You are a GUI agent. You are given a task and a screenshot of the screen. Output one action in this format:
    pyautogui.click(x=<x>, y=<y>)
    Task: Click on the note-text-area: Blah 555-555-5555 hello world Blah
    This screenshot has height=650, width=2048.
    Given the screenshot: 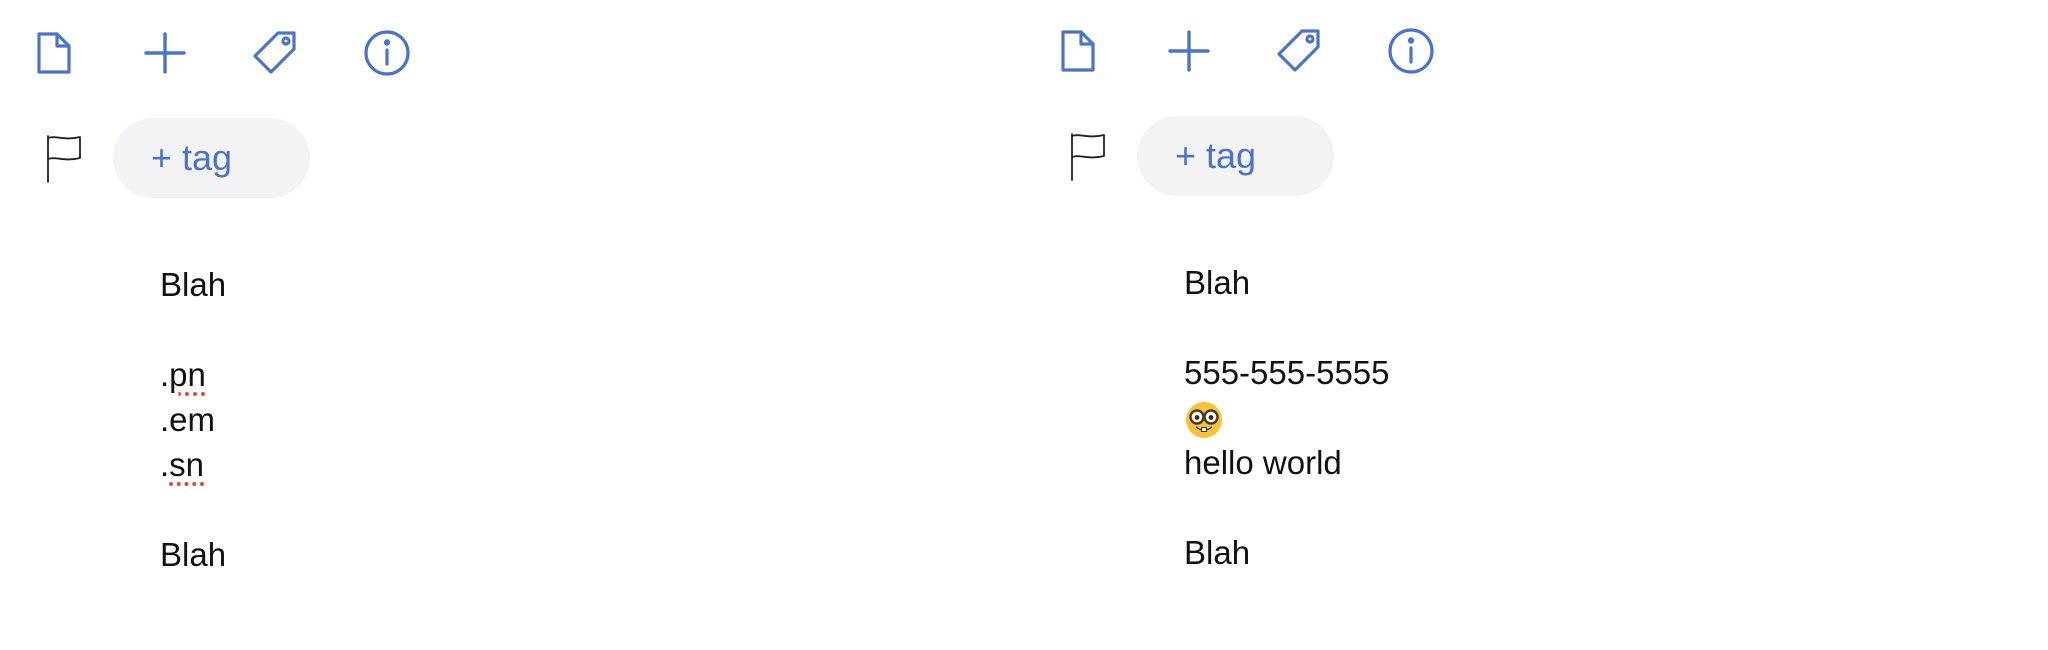 What is the action you would take?
    pyautogui.click(x=1287, y=417)
    